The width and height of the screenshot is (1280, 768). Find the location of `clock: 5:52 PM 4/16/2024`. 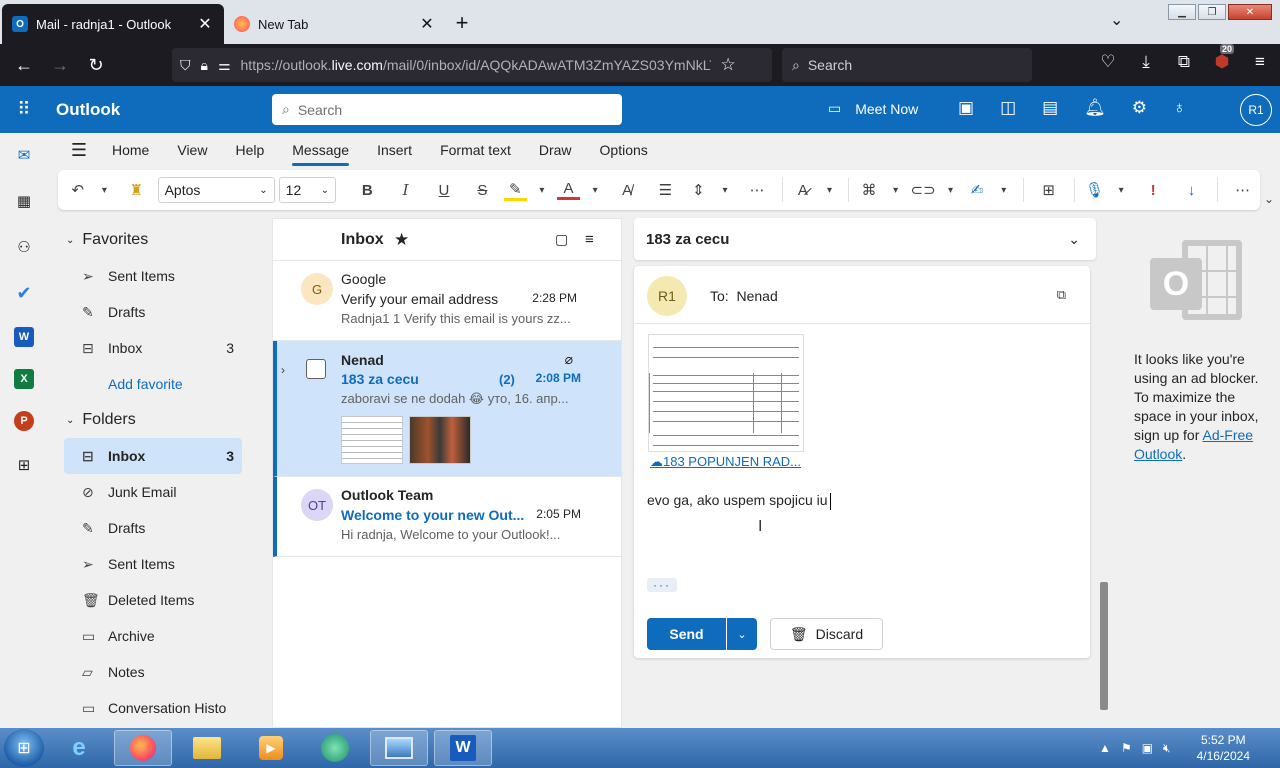

clock: 5:52 PM 4/16/2024 is located at coordinates (1223, 748).